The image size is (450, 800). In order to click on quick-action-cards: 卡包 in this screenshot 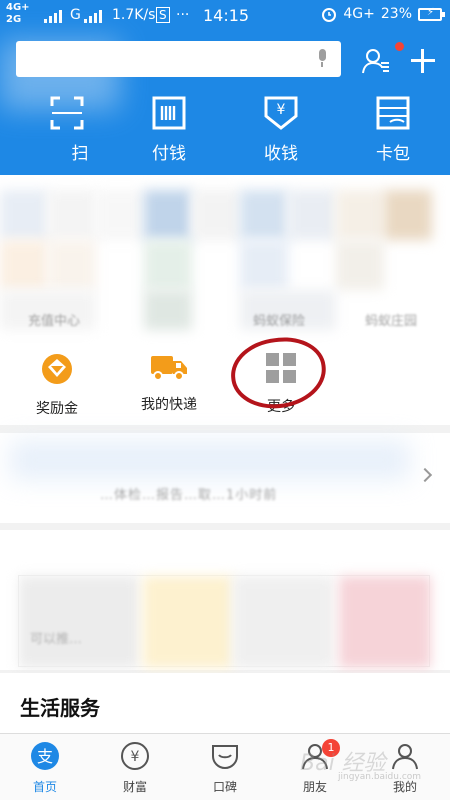, I will do `click(393, 130)`.